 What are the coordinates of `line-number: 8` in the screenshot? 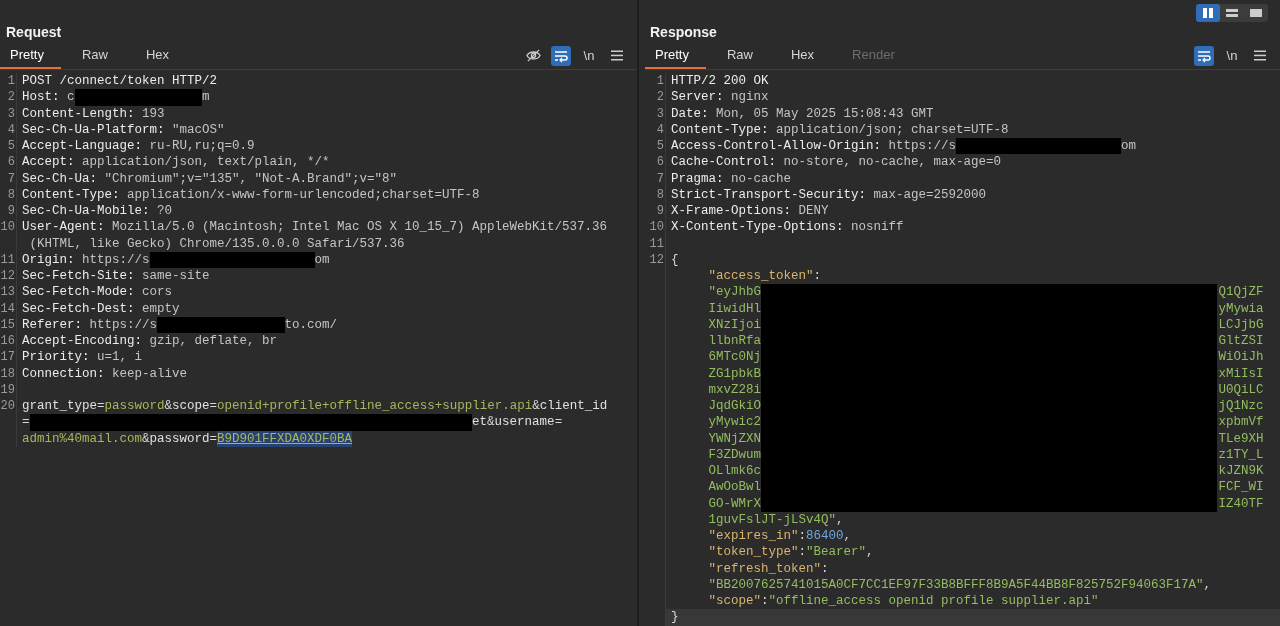 It's located at (660, 194).